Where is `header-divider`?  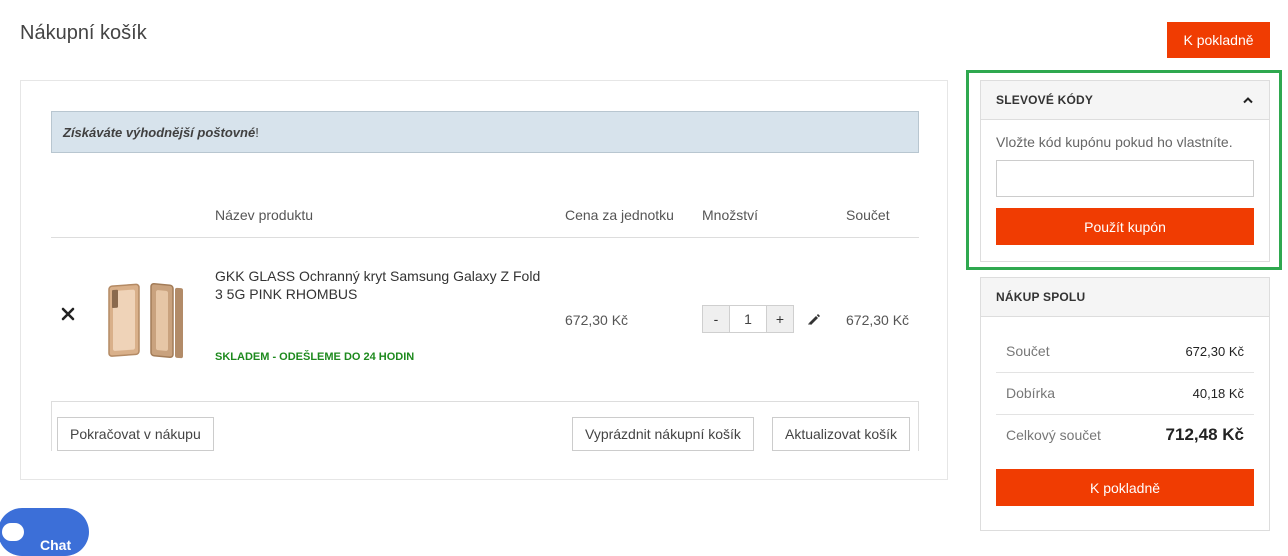 header-divider is located at coordinates (485, 237).